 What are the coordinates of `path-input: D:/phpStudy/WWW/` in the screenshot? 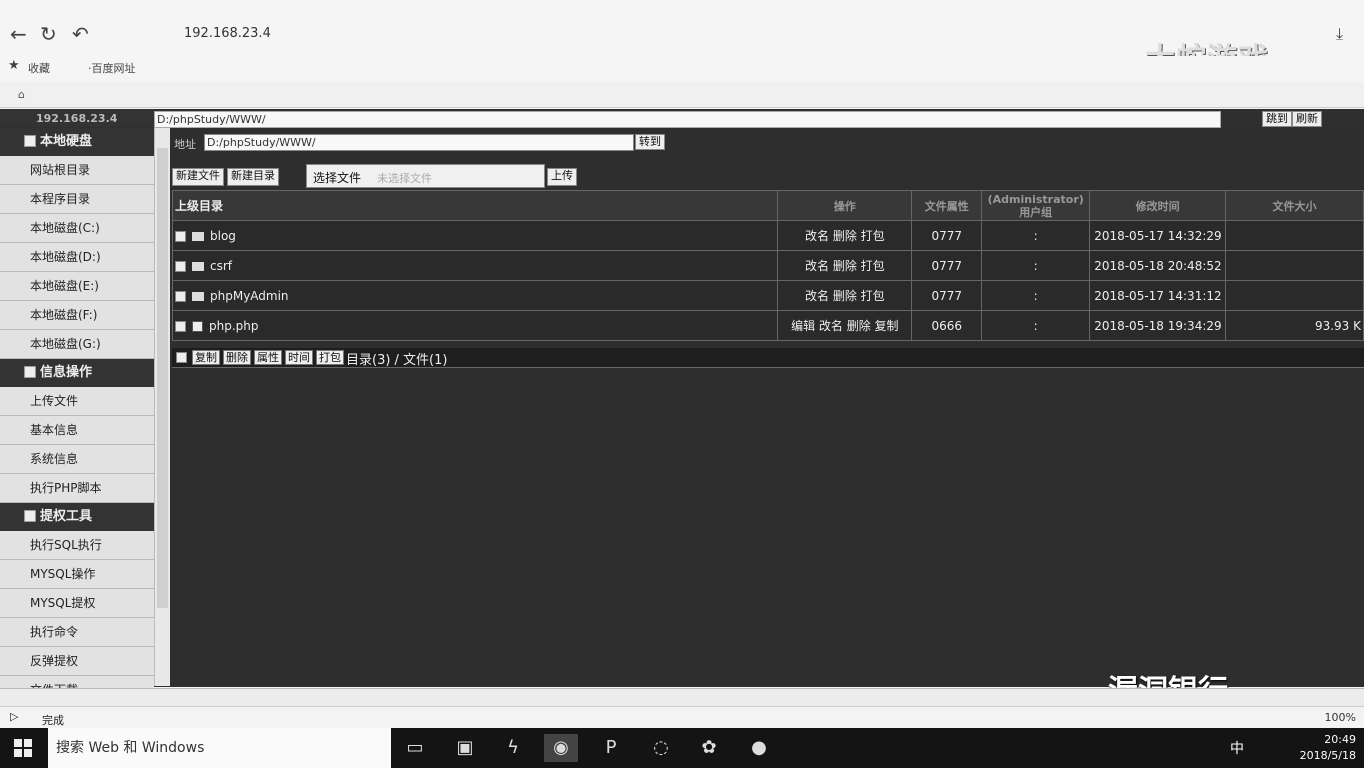 It's located at (687, 119).